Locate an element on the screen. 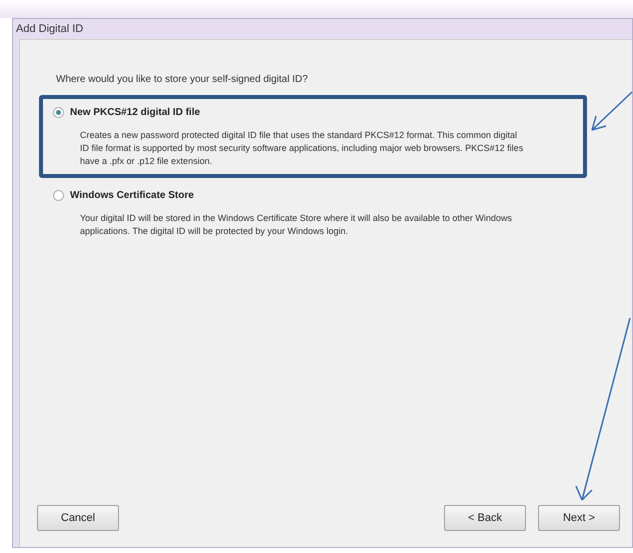 Image resolution: width=633 pixels, height=553 pixels. cancel-button: Cancel is located at coordinates (78, 518).